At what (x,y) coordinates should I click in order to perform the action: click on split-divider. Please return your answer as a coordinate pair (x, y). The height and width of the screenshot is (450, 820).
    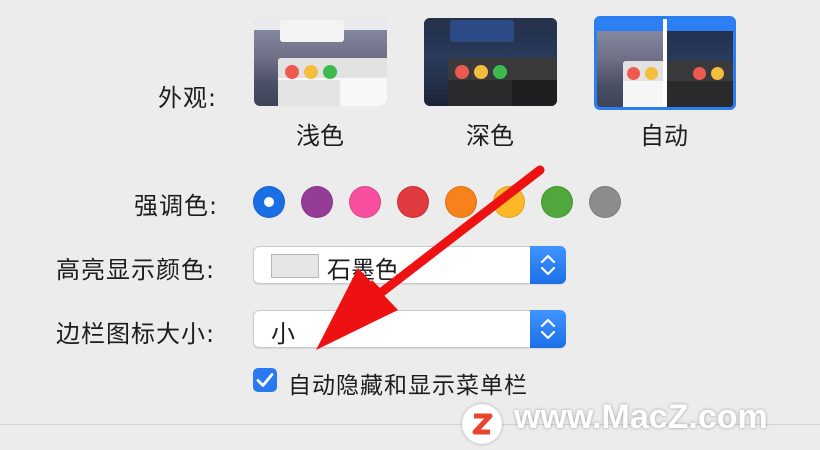
    Looking at the image, I should click on (665, 63).